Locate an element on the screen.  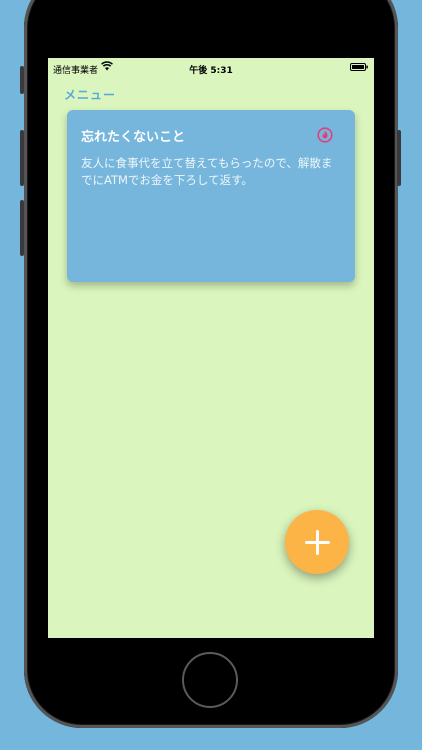
power-button is located at coordinates (399, 158).